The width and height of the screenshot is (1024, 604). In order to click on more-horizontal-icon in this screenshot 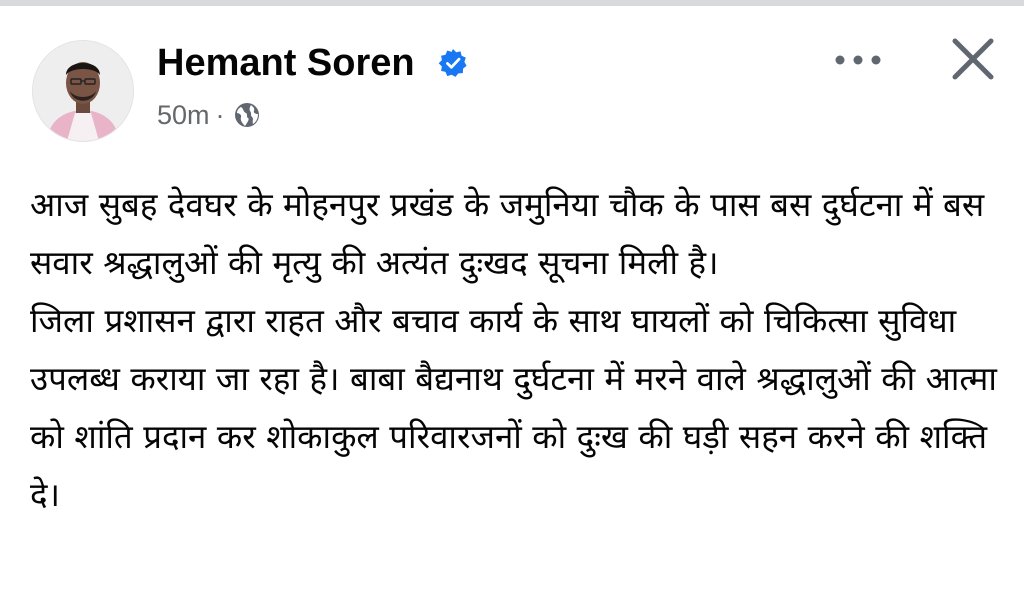, I will do `click(858, 60)`.